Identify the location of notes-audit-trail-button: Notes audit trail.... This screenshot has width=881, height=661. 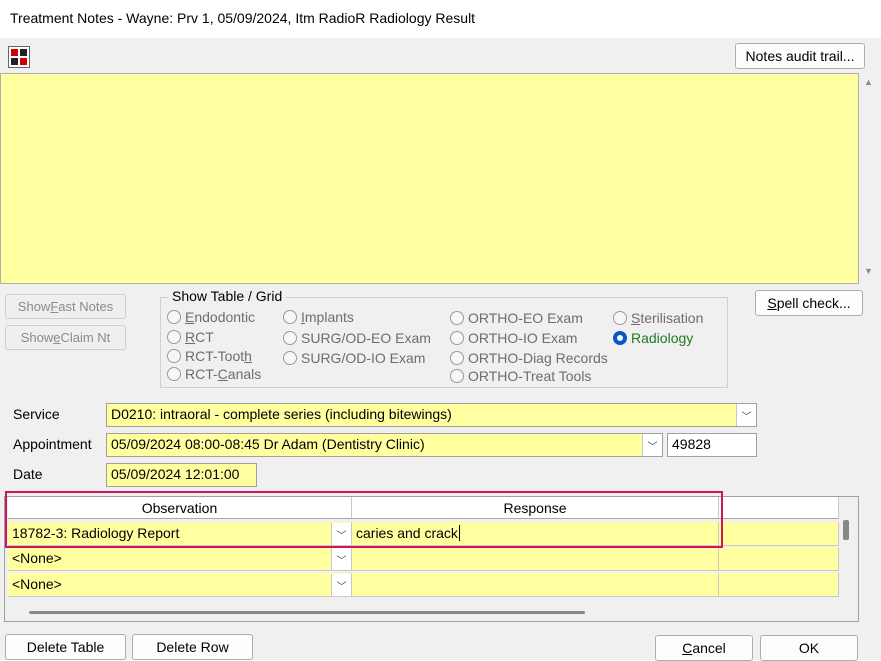
(800, 56).